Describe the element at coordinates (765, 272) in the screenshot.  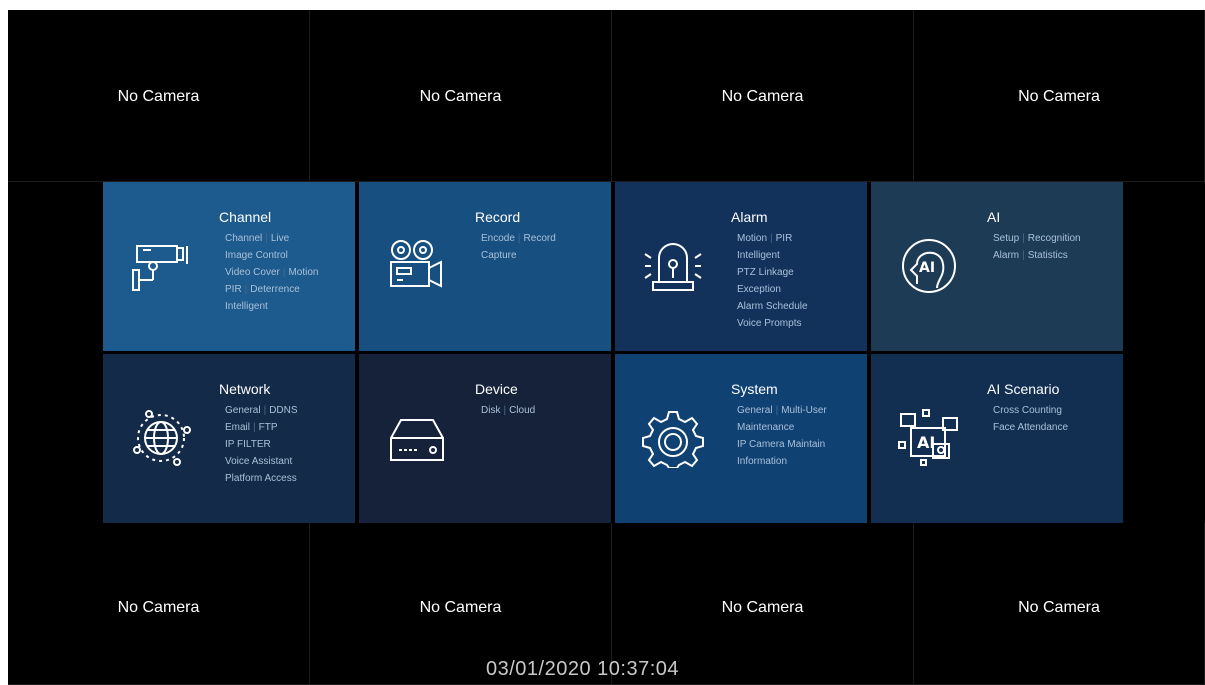
I see `menu-link: PTZ Linkage` at that location.